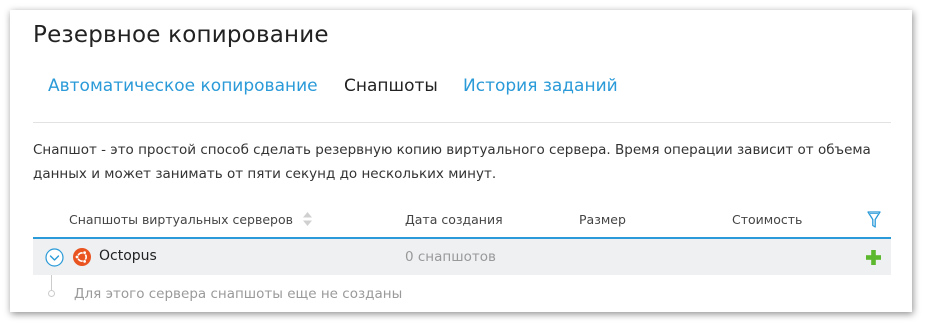  I want to click on ubuntu-icon, so click(82, 259).